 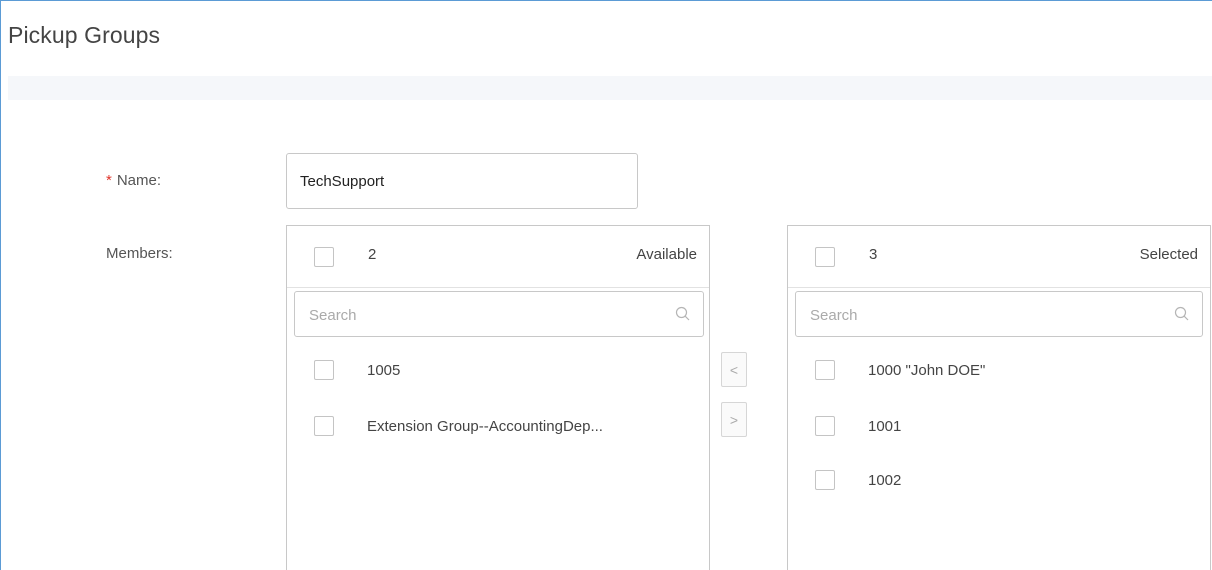 I want to click on selected-search, so click(x=999, y=314).